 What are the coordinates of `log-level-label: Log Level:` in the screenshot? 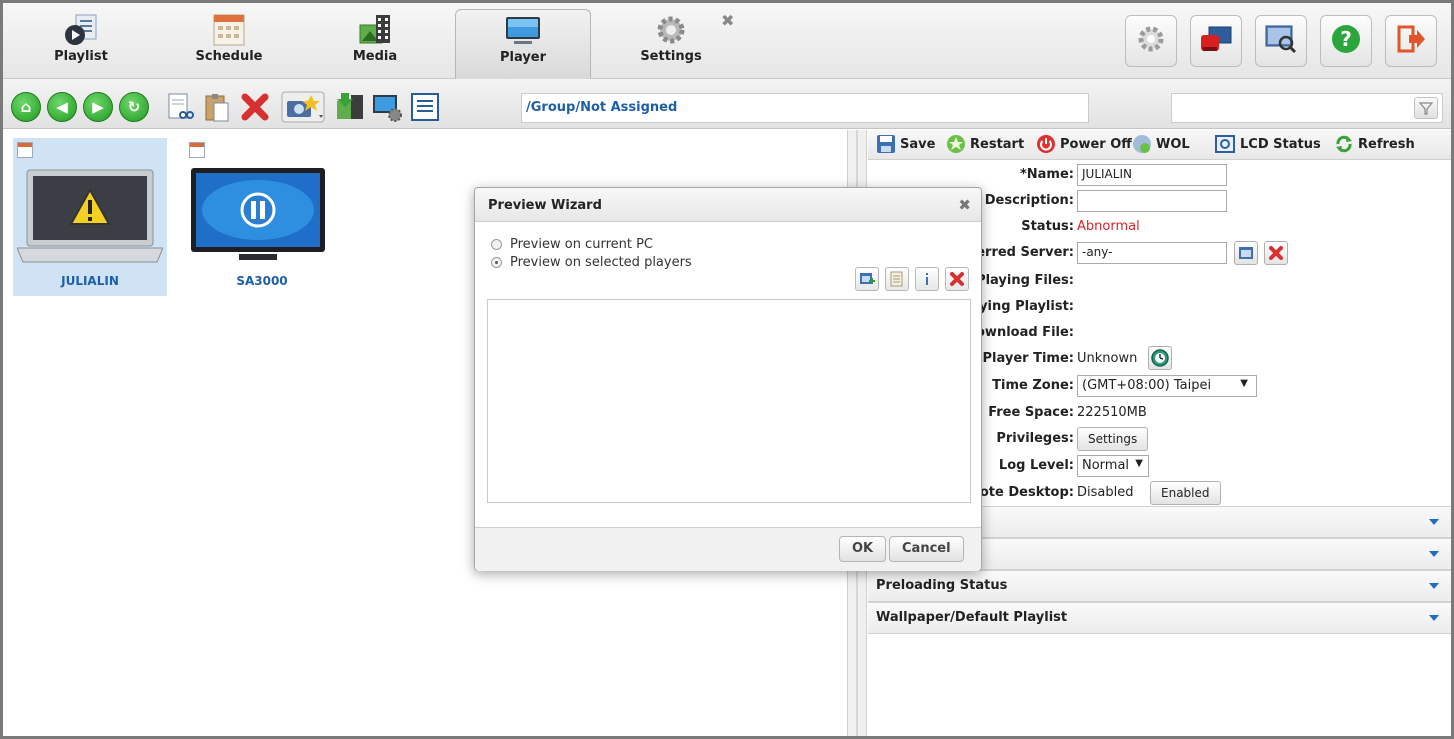 It's located at (1036, 465).